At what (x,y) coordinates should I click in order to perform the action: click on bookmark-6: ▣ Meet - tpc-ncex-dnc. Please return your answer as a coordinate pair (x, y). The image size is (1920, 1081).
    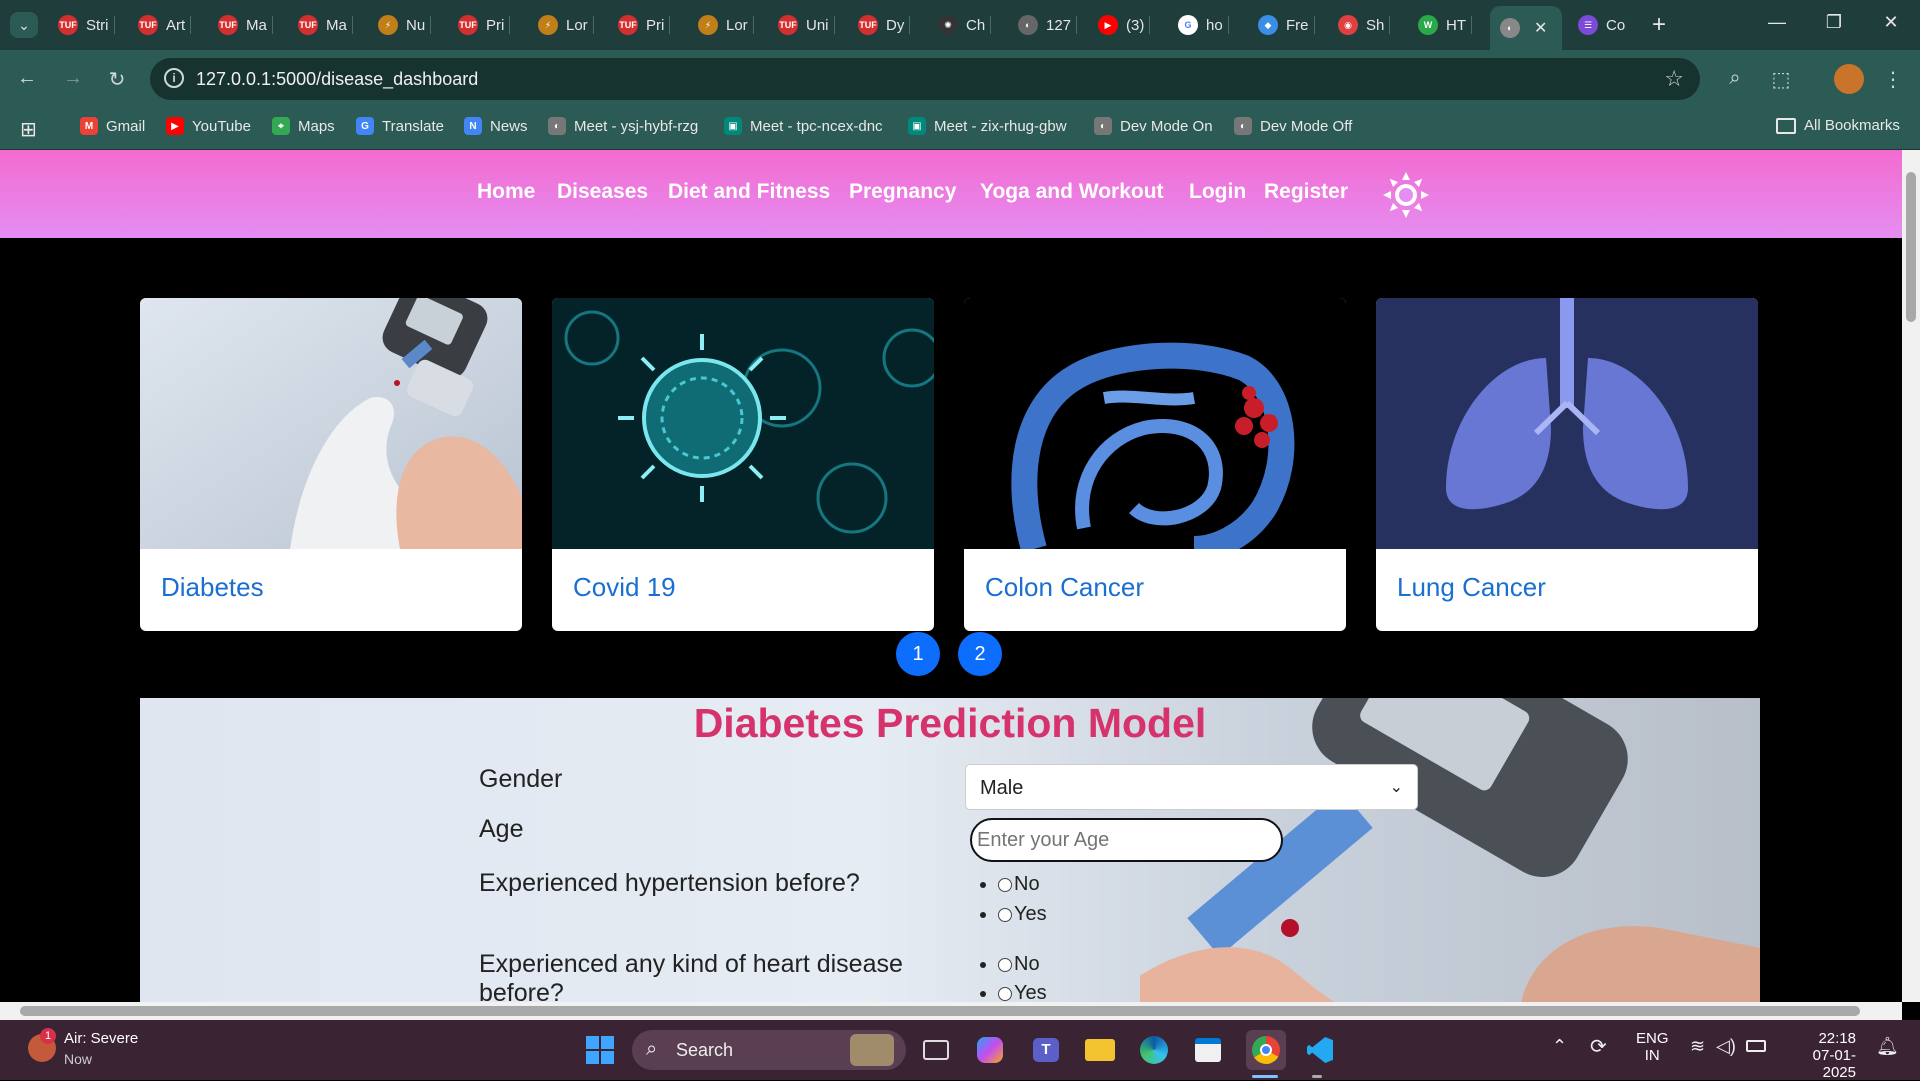
    Looking at the image, I should click on (803, 126).